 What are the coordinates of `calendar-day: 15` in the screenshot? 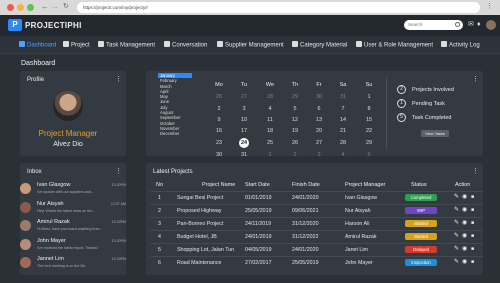 It's located at (369, 120).